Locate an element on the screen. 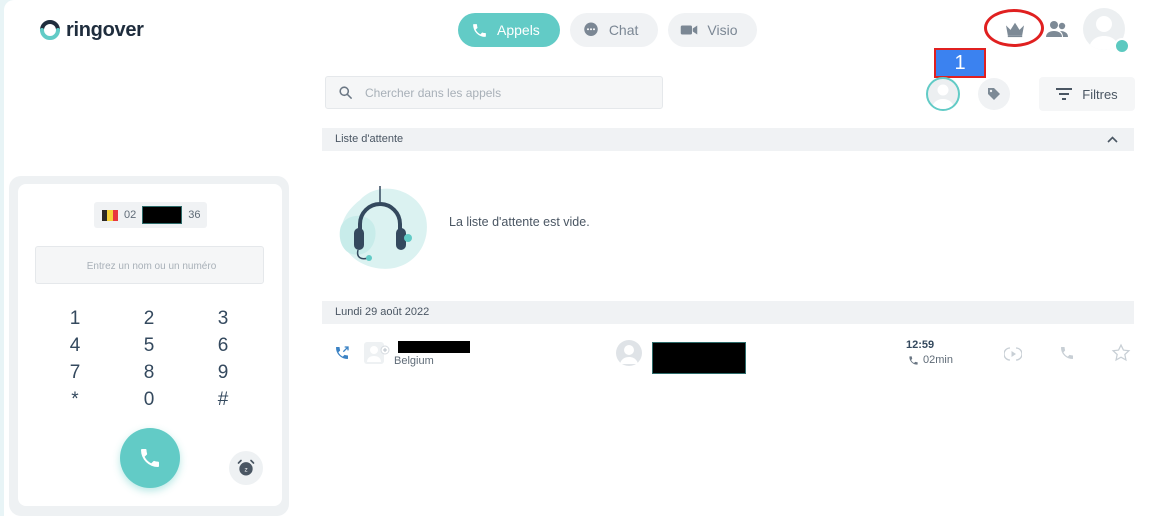 Image resolution: width=1151 pixels, height=516 pixels. key-1: 1 is located at coordinates (75, 319).